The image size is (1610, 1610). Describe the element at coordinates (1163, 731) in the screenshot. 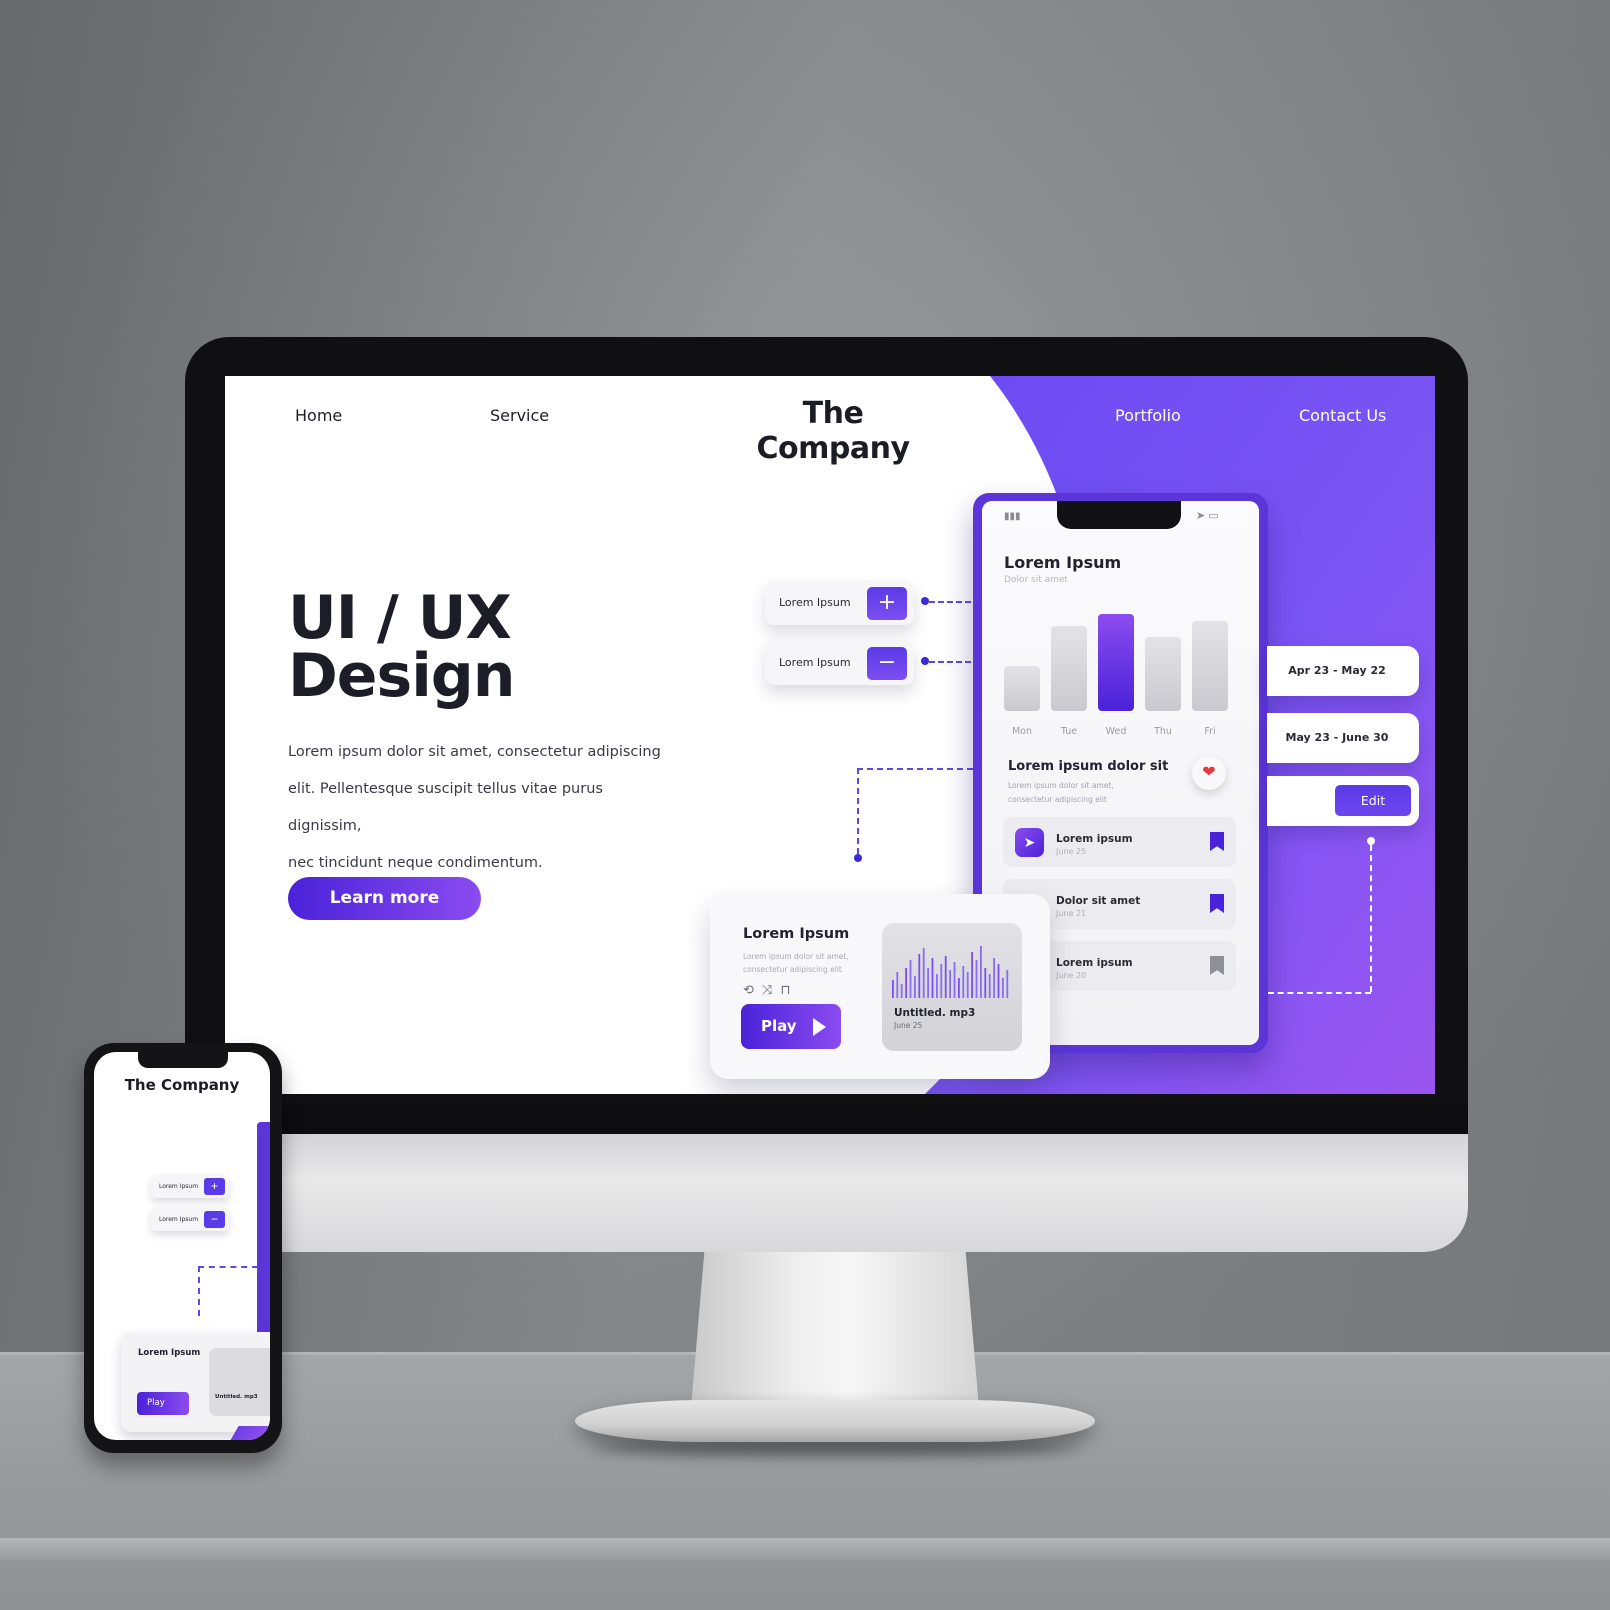

I see `bar-label: Thu` at that location.